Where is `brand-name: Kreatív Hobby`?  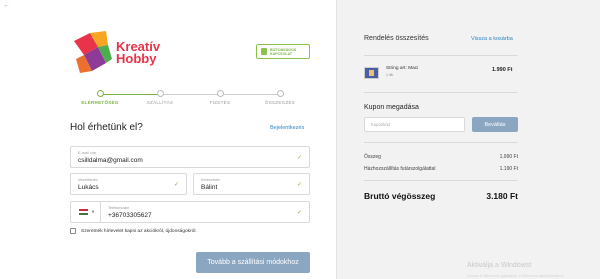
brand-name: Kreatív Hobby is located at coordinates (138, 52).